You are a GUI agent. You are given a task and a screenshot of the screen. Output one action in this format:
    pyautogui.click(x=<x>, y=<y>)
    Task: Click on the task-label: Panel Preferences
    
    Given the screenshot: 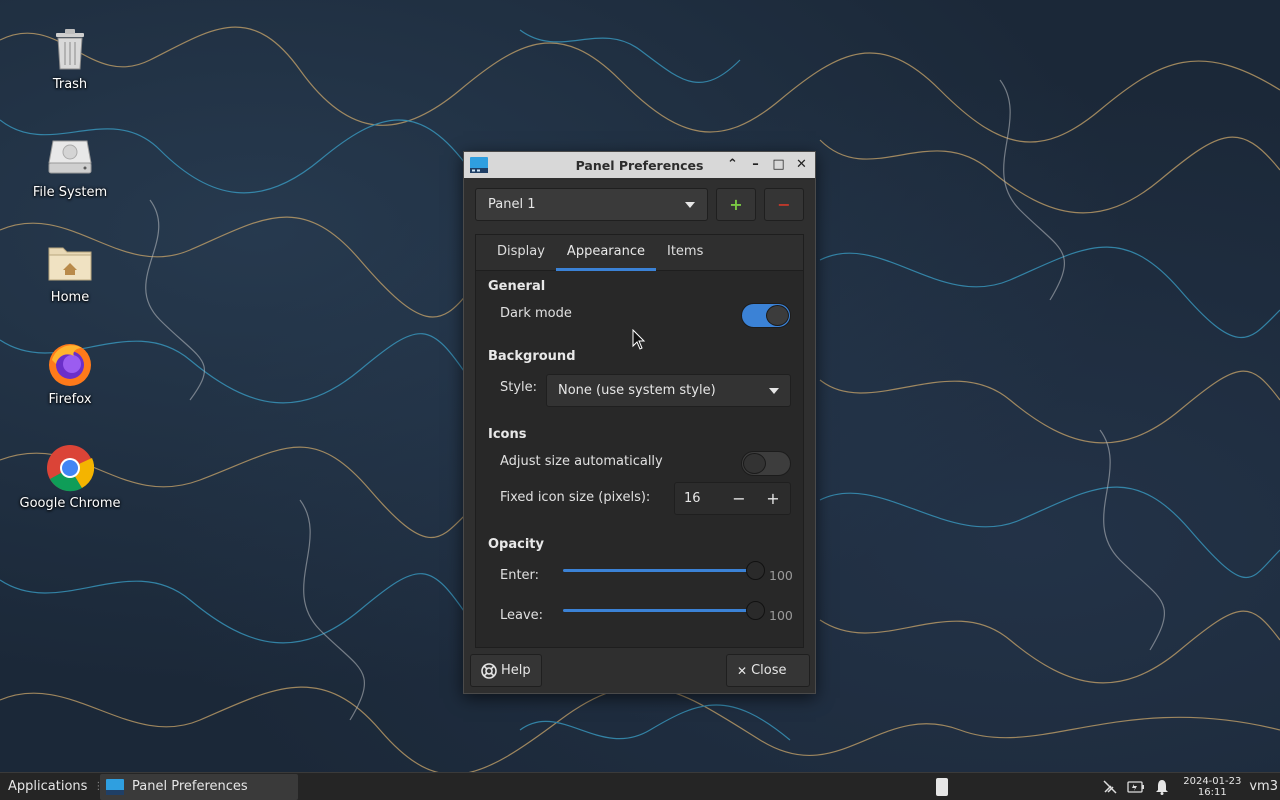 What is the action you would take?
    pyautogui.click(x=190, y=786)
    